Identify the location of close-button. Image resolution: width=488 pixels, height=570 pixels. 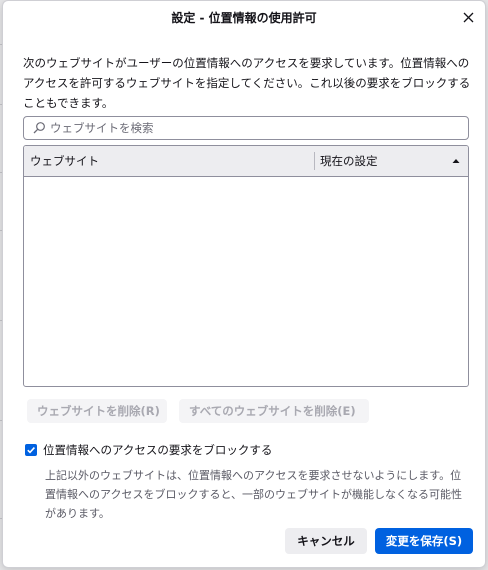
(468, 17).